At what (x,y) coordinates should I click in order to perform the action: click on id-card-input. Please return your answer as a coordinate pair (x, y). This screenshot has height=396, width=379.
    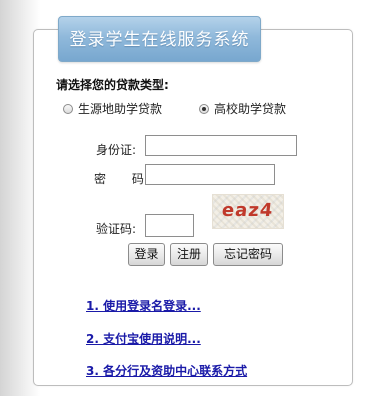
    Looking at the image, I should click on (221, 145).